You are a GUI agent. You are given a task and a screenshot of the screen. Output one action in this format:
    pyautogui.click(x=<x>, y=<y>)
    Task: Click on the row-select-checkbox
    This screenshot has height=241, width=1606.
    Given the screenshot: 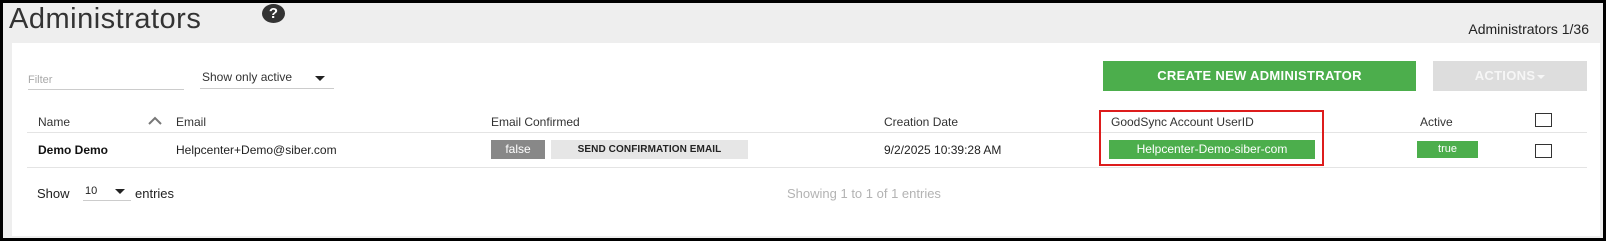 What is the action you would take?
    pyautogui.click(x=1543, y=151)
    